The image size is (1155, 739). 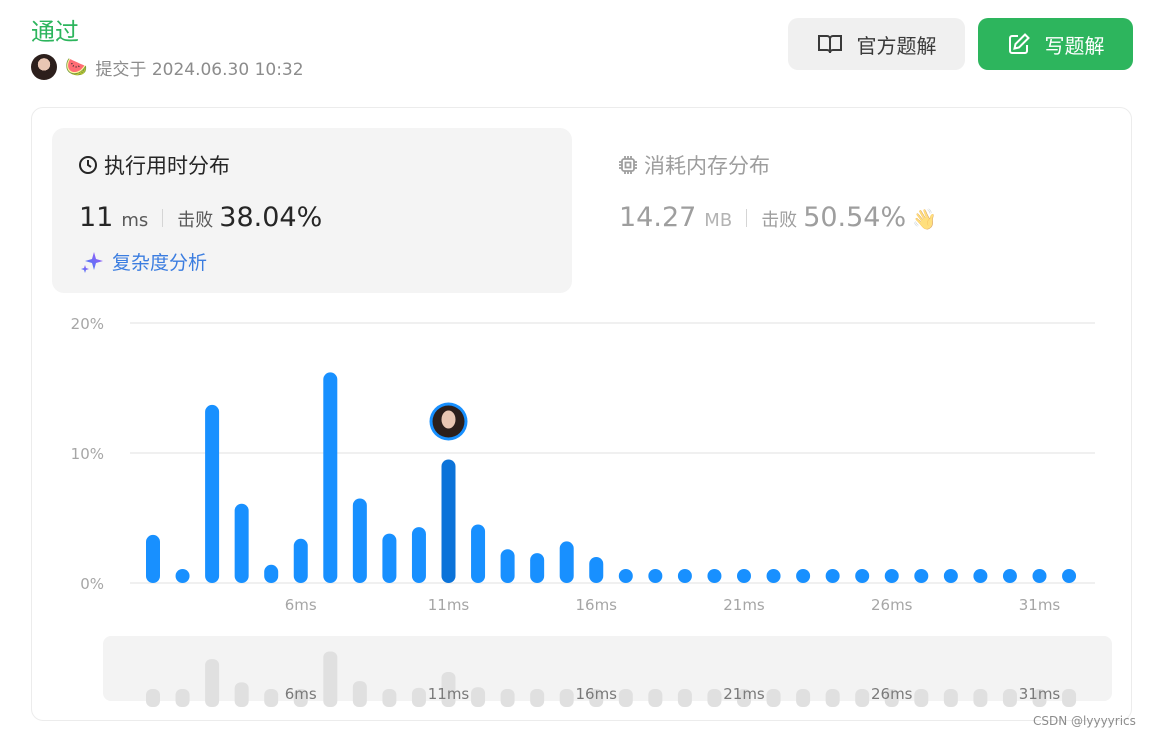 I want to click on x-tick-label: 16ms, so click(x=596, y=605).